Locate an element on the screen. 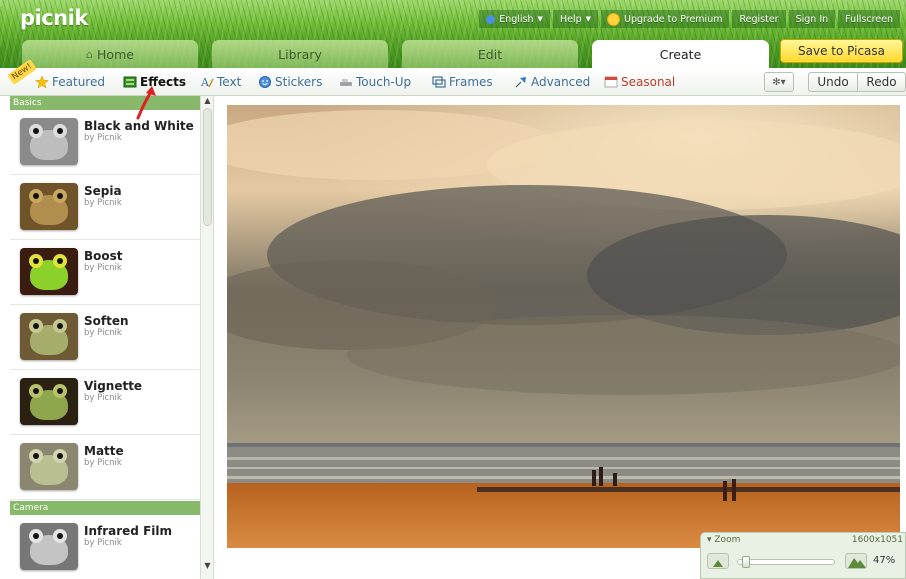  effect-name: Sepia is located at coordinates (103, 191).